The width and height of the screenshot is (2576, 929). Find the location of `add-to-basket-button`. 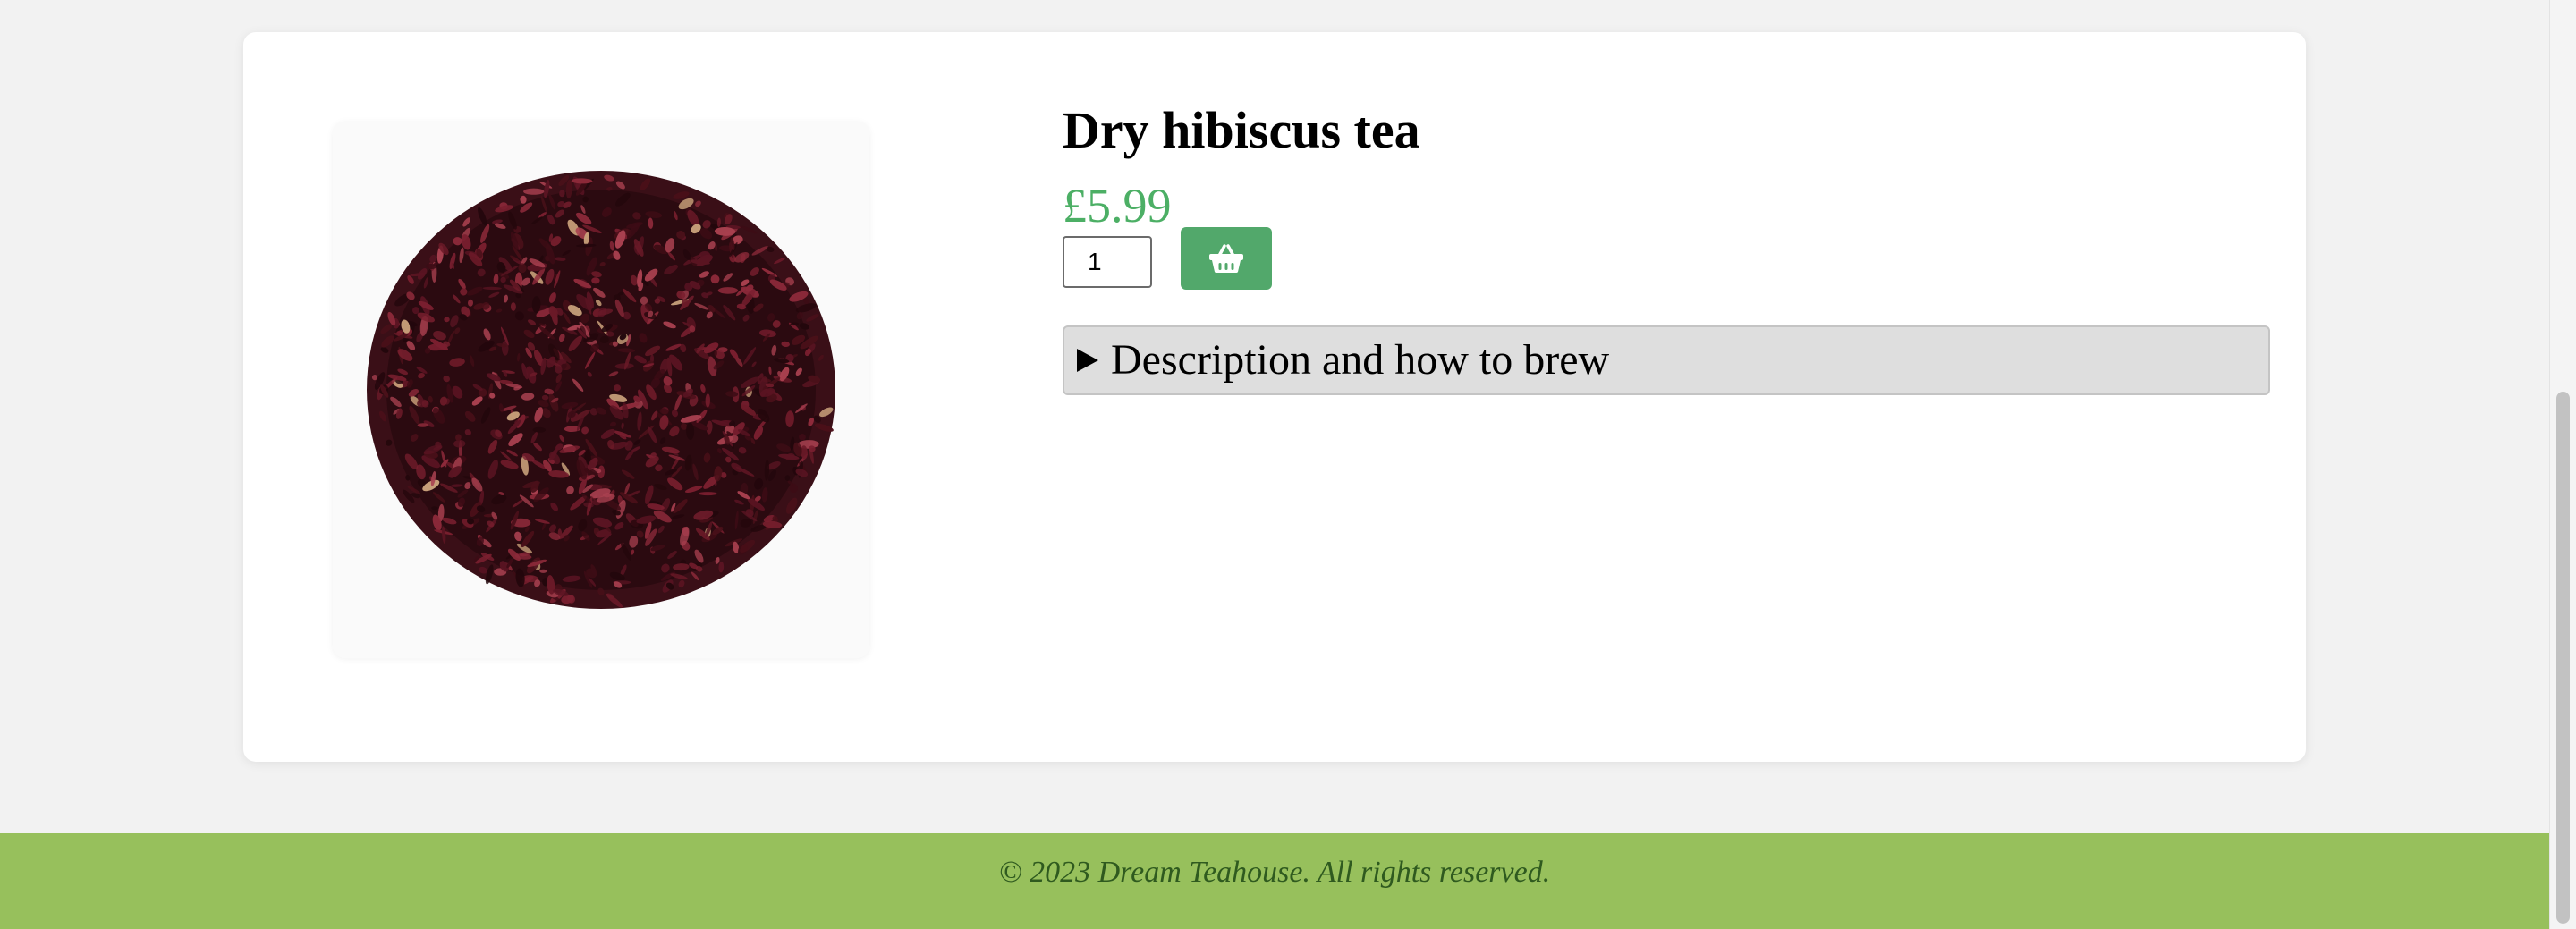

add-to-basket-button is located at coordinates (1226, 258).